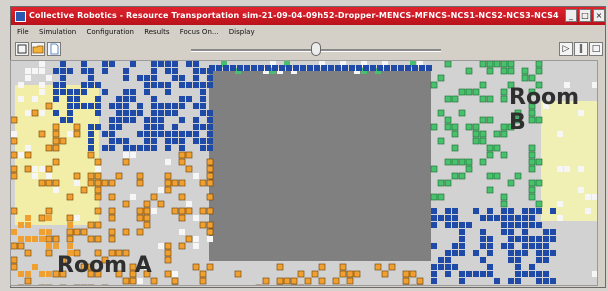 The width and height of the screenshot is (608, 291). What do you see at coordinates (57, 32) in the screenshot?
I see `menu-simulation: Simulation` at bounding box center [57, 32].